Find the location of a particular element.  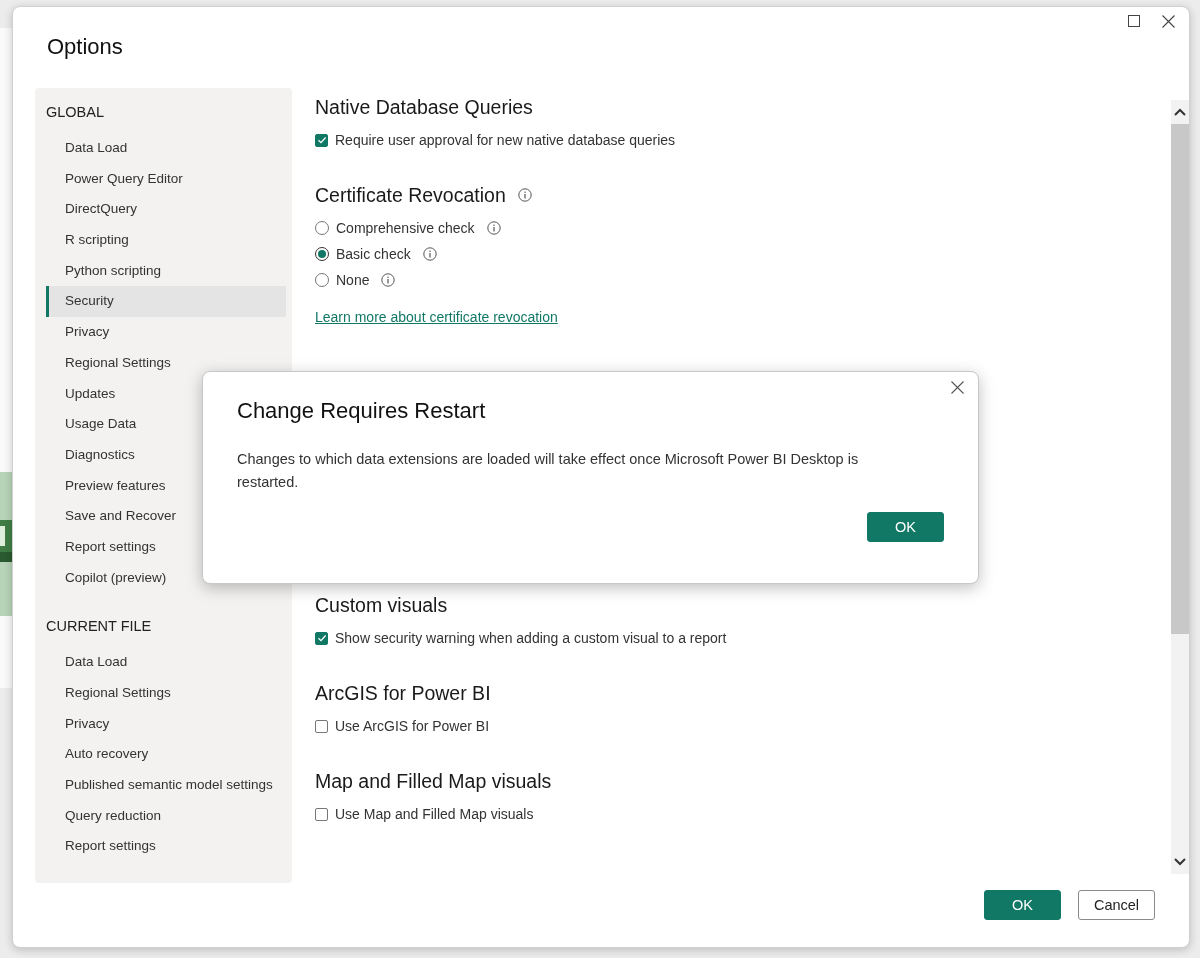

checkbox-label: Use ArcGIS for Power BI is located at coordinates (412, 726).